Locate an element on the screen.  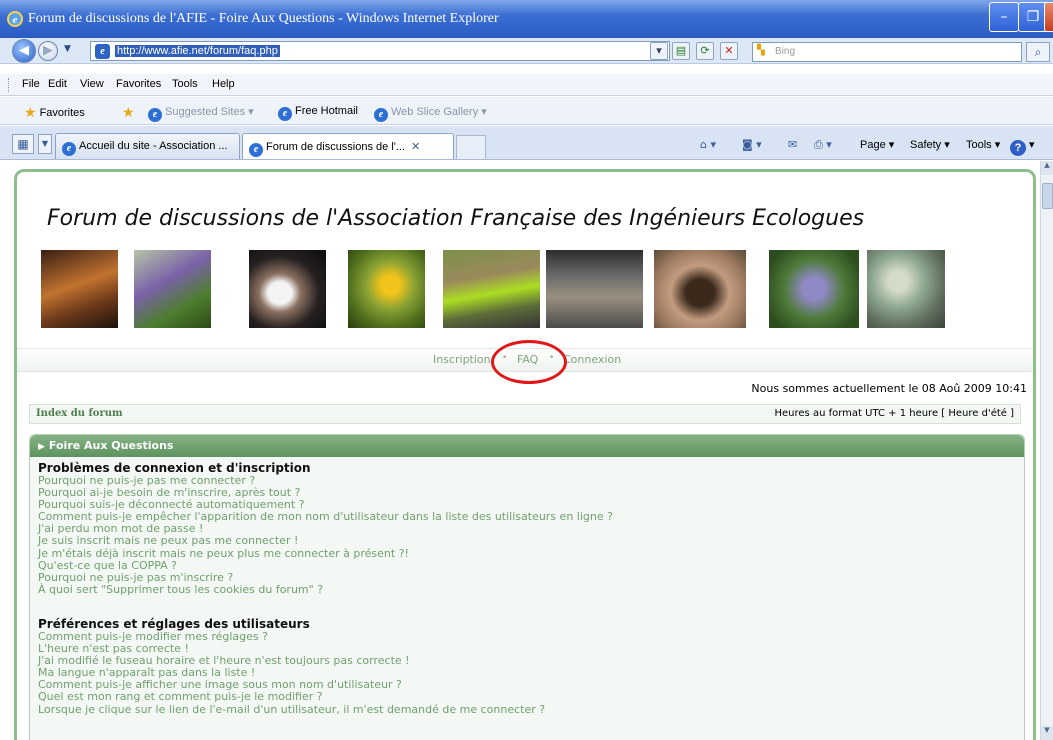
scroll-down-arrow-icon: ▼ is located at coordinates (1047, 733).